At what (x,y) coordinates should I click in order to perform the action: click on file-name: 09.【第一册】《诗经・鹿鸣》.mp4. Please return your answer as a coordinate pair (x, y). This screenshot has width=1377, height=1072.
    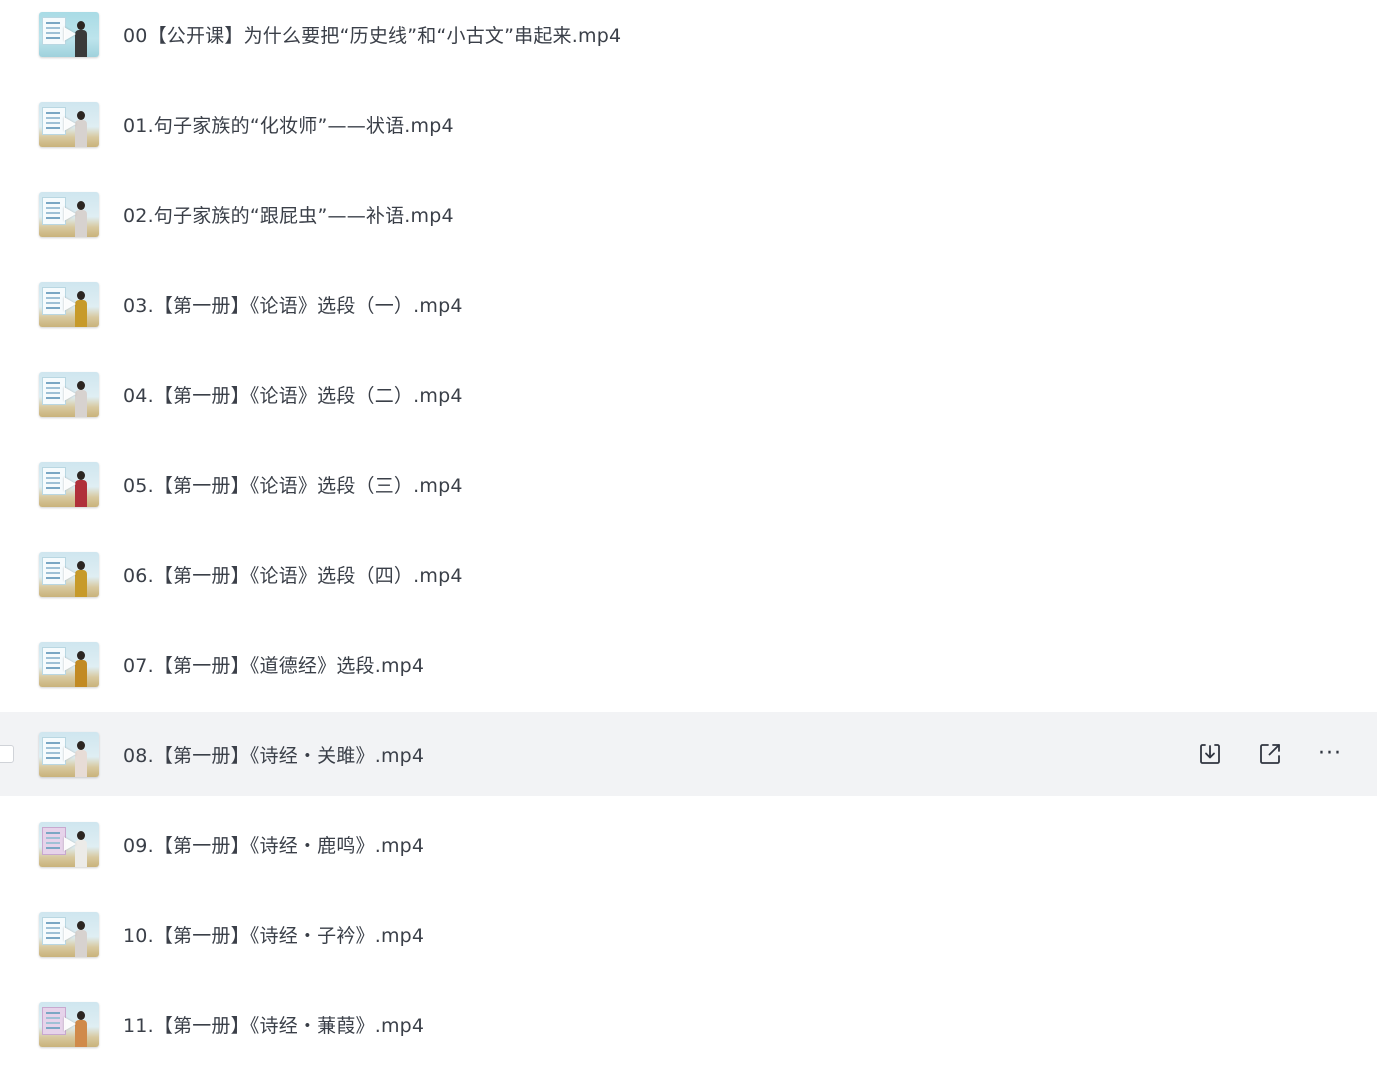
    Looking at the image, I should click on (273, 844).